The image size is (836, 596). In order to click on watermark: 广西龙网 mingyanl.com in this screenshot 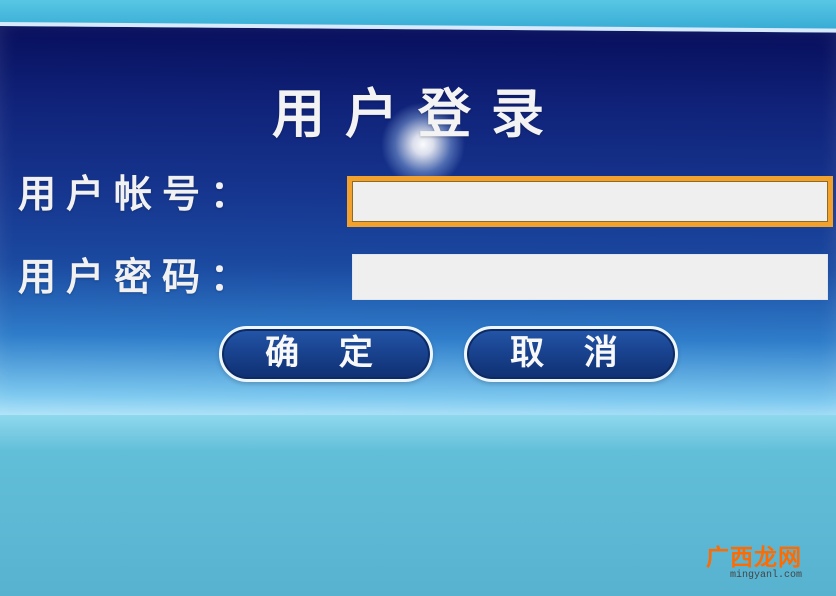, I will do `click(754, 559)`.